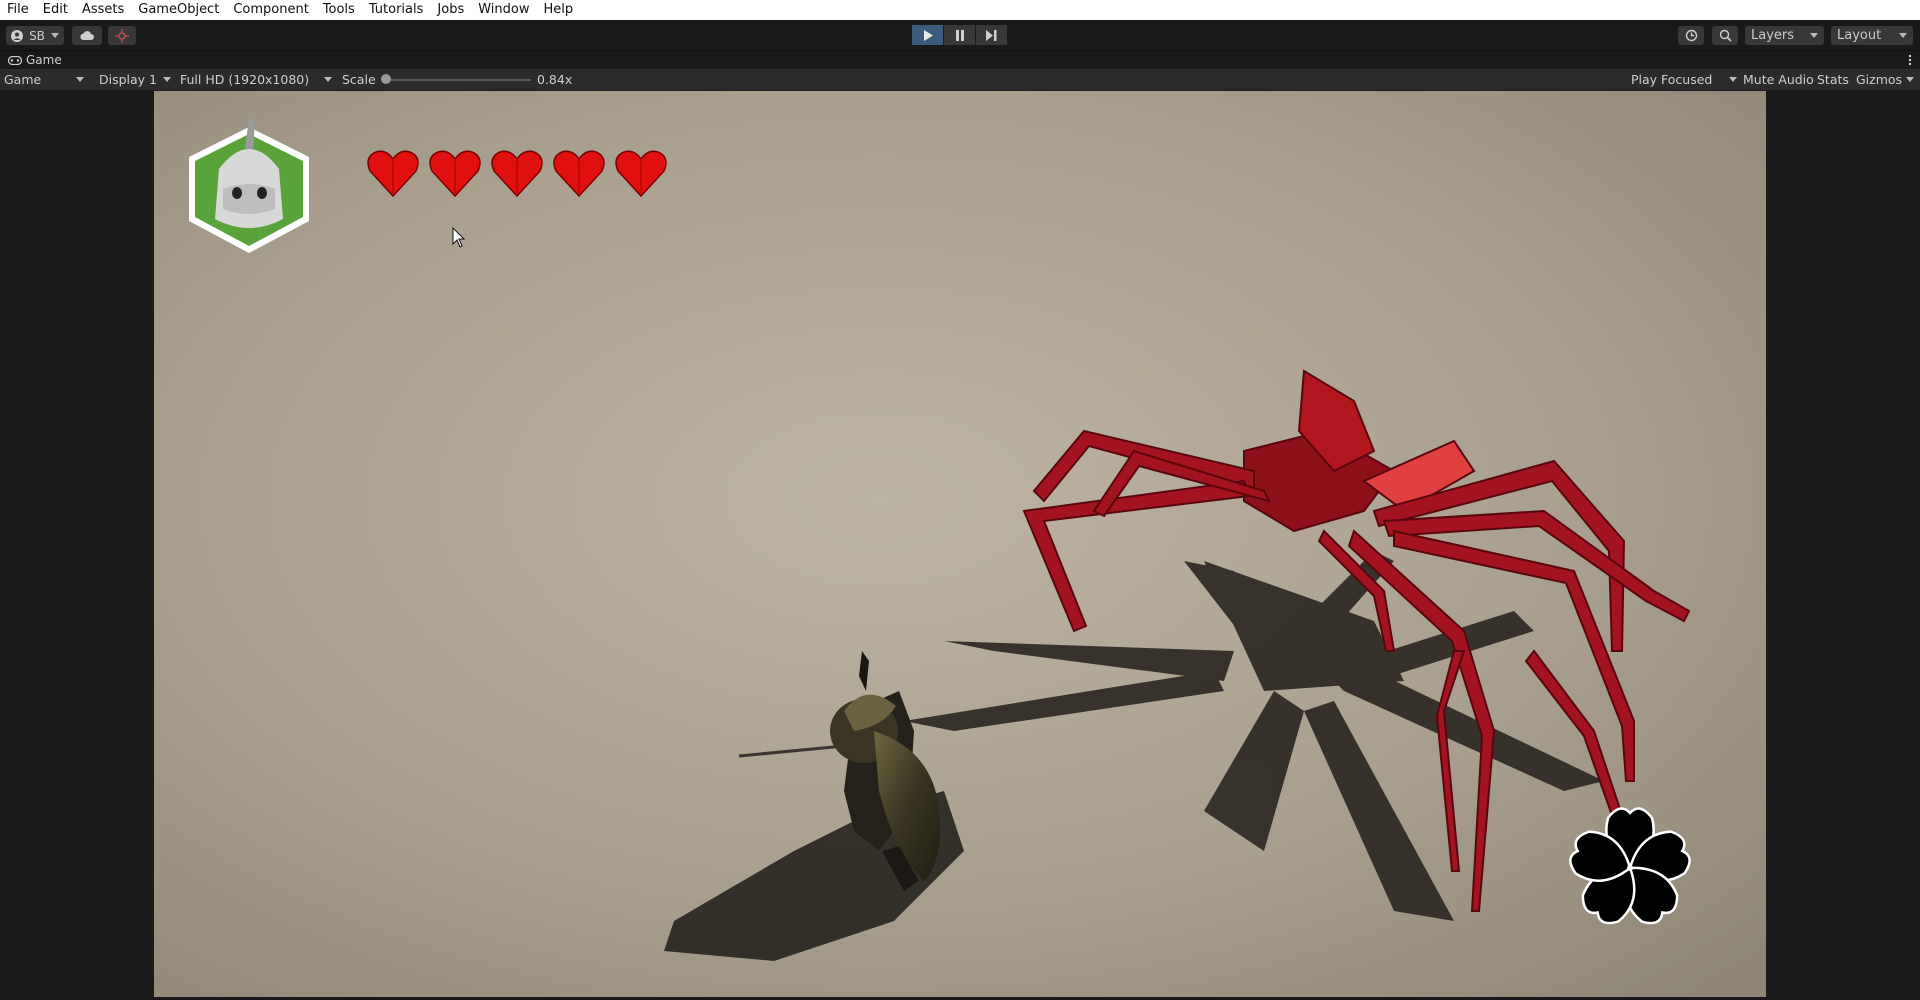  Describe the element at coordinates (46, 79) in the screenshot. I see `view-mode-dropdown: Game` at that location.